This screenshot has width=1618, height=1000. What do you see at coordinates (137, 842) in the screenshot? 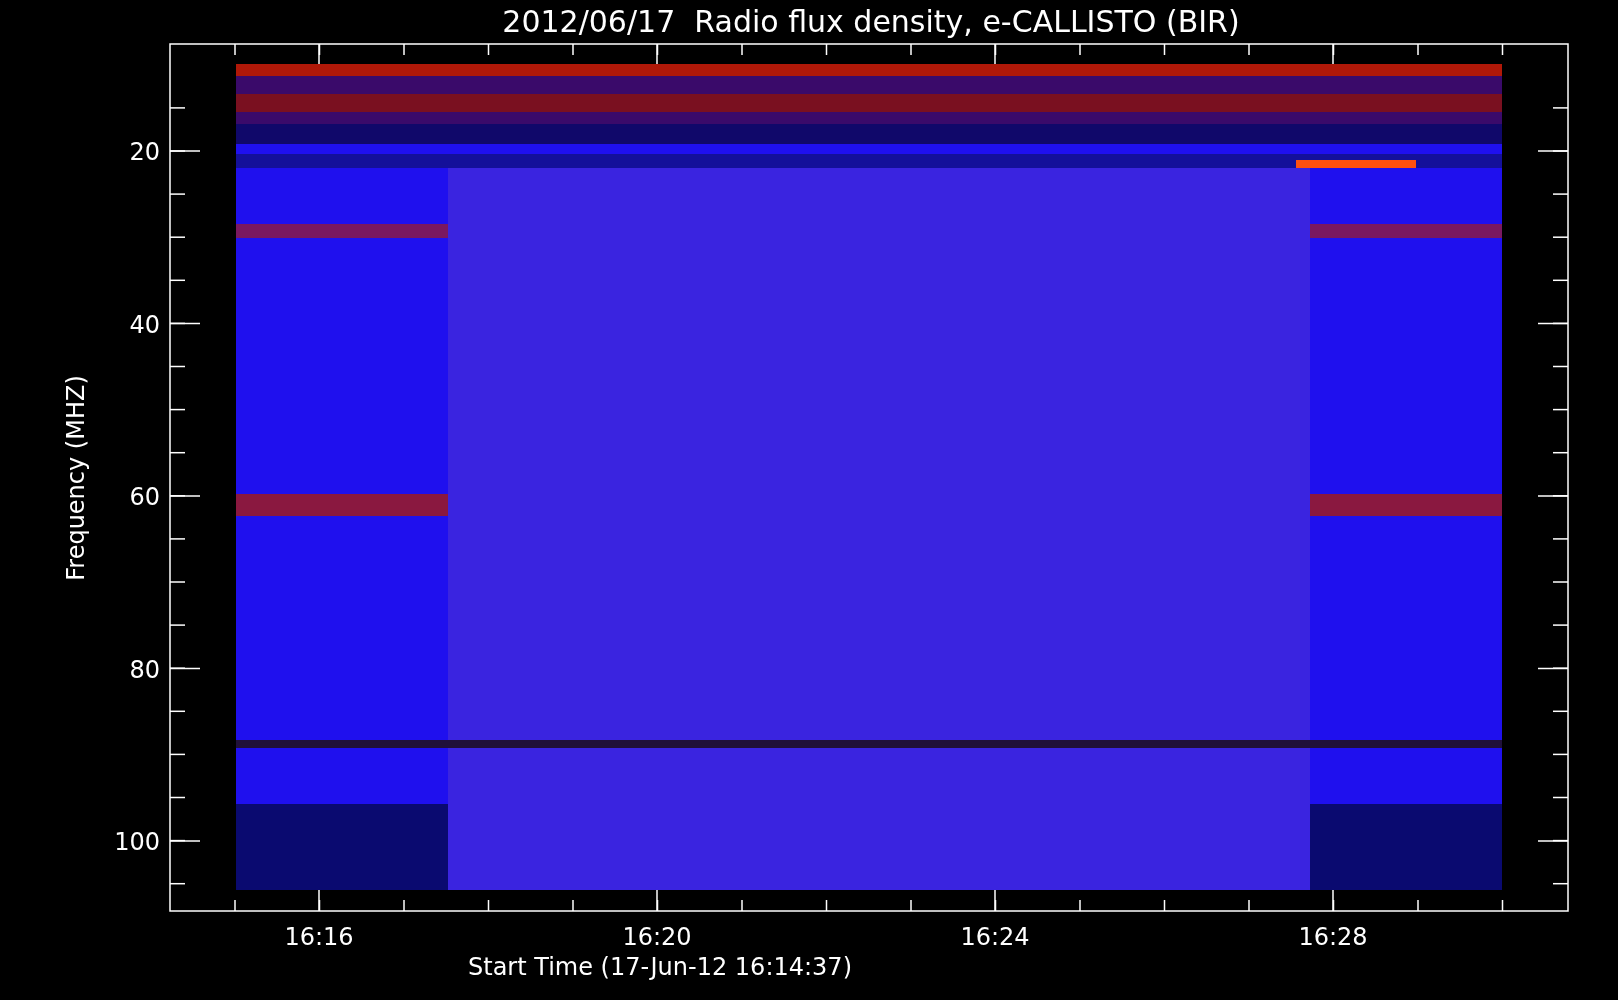
I see `y-tick-label: 100` at bounding box center [137, 842].